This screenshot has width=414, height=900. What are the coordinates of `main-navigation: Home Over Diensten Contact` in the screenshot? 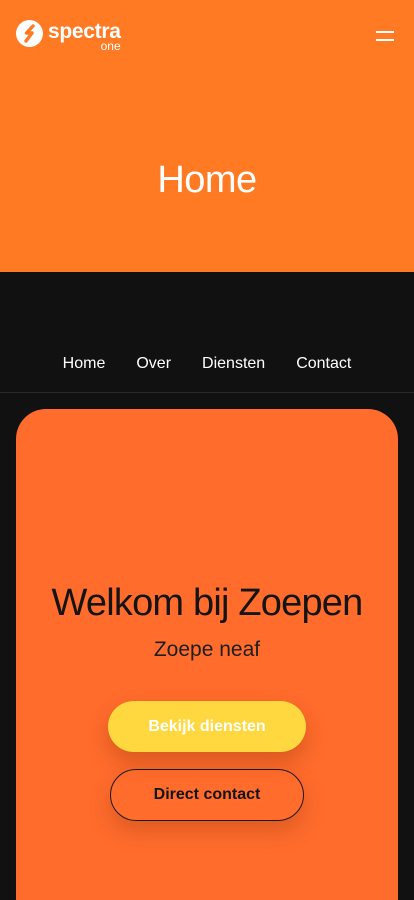 It's located at (207, 364).